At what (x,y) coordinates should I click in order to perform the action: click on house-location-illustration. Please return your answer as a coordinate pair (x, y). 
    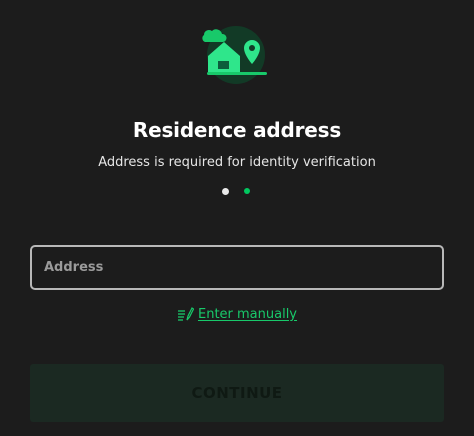
    Looking at the image, I should click on (234, 55).